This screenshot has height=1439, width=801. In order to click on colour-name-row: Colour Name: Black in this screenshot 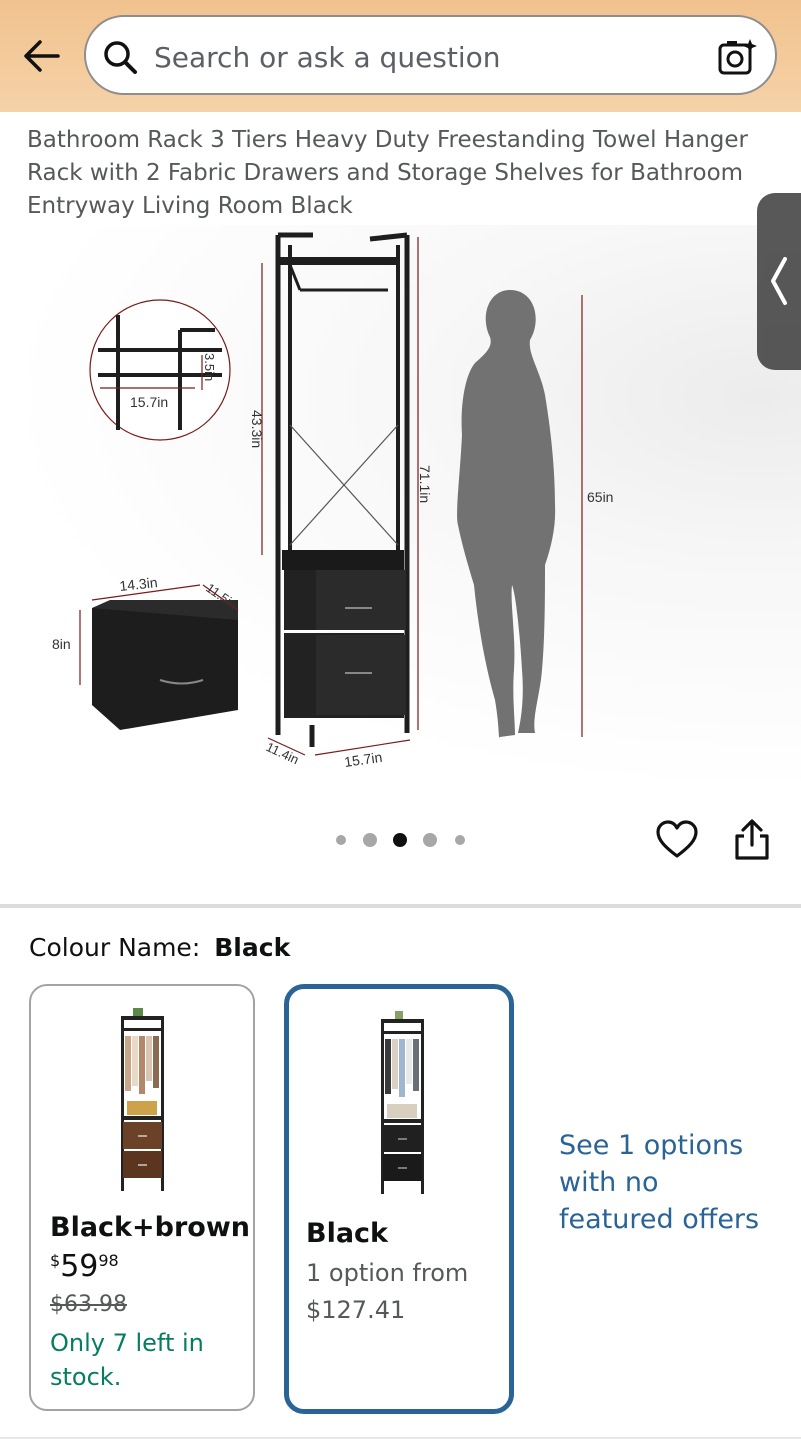, I will do `click(159, 947)`.